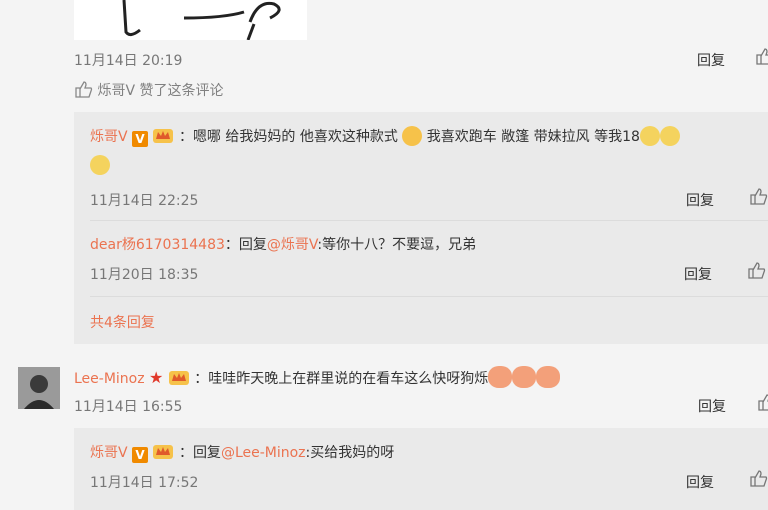 This screenshot has width=768, height=510. What do you see at coordinates (109, 379) in the screenshot?
I see `comment-author: Lee-Minoz` at bounding box center [109, 379].